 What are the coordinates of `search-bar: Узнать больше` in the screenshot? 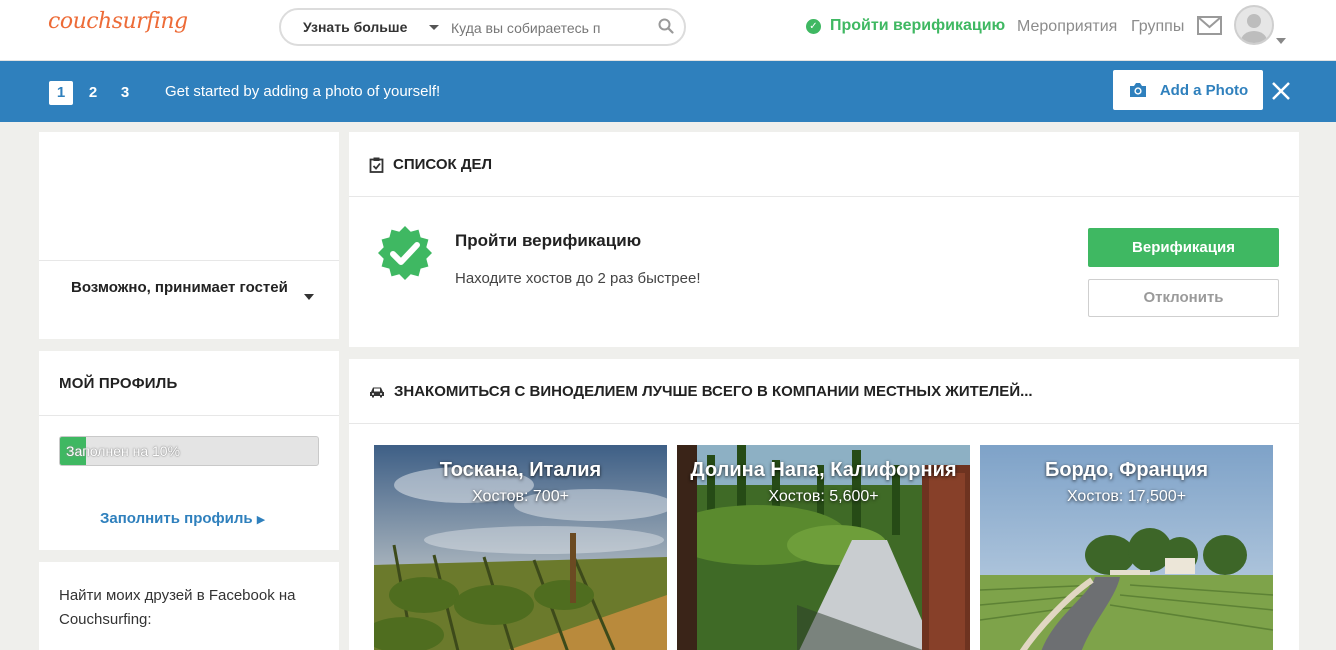 It's located at (482, 27).